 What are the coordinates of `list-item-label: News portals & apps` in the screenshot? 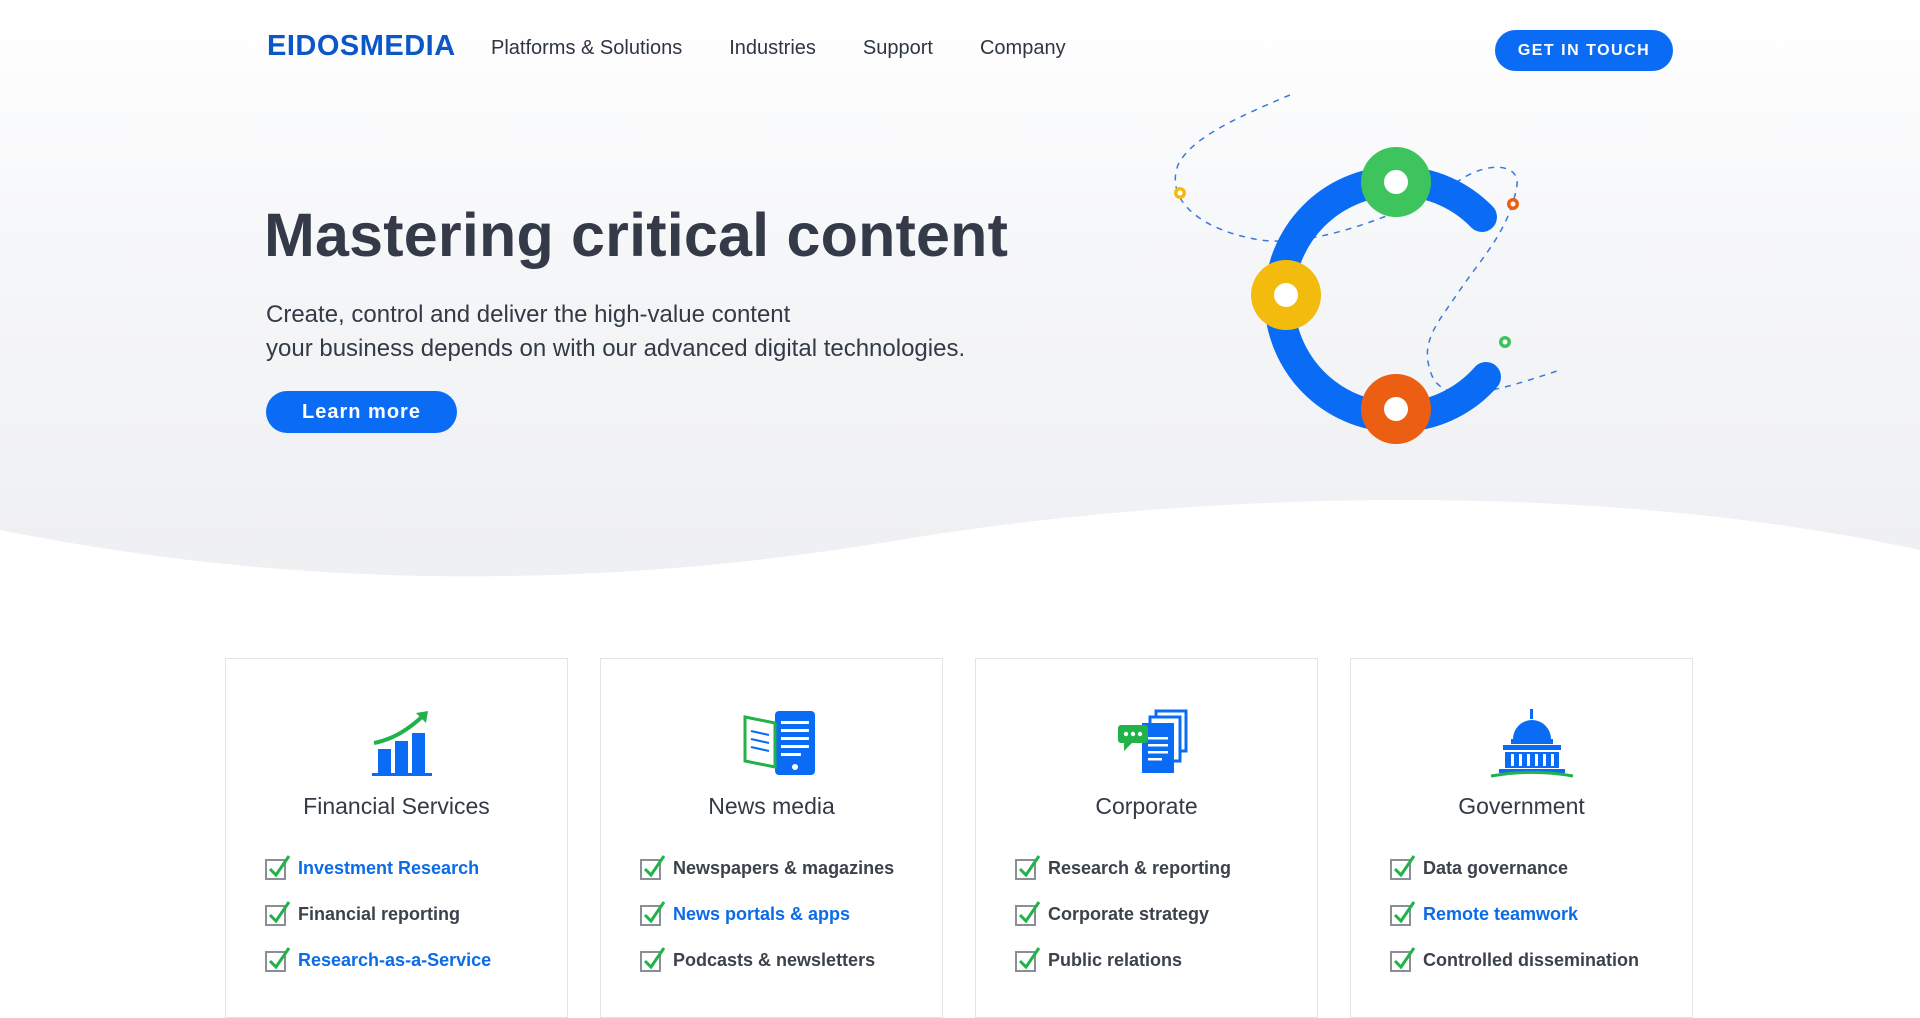 It's located at (761, 914).